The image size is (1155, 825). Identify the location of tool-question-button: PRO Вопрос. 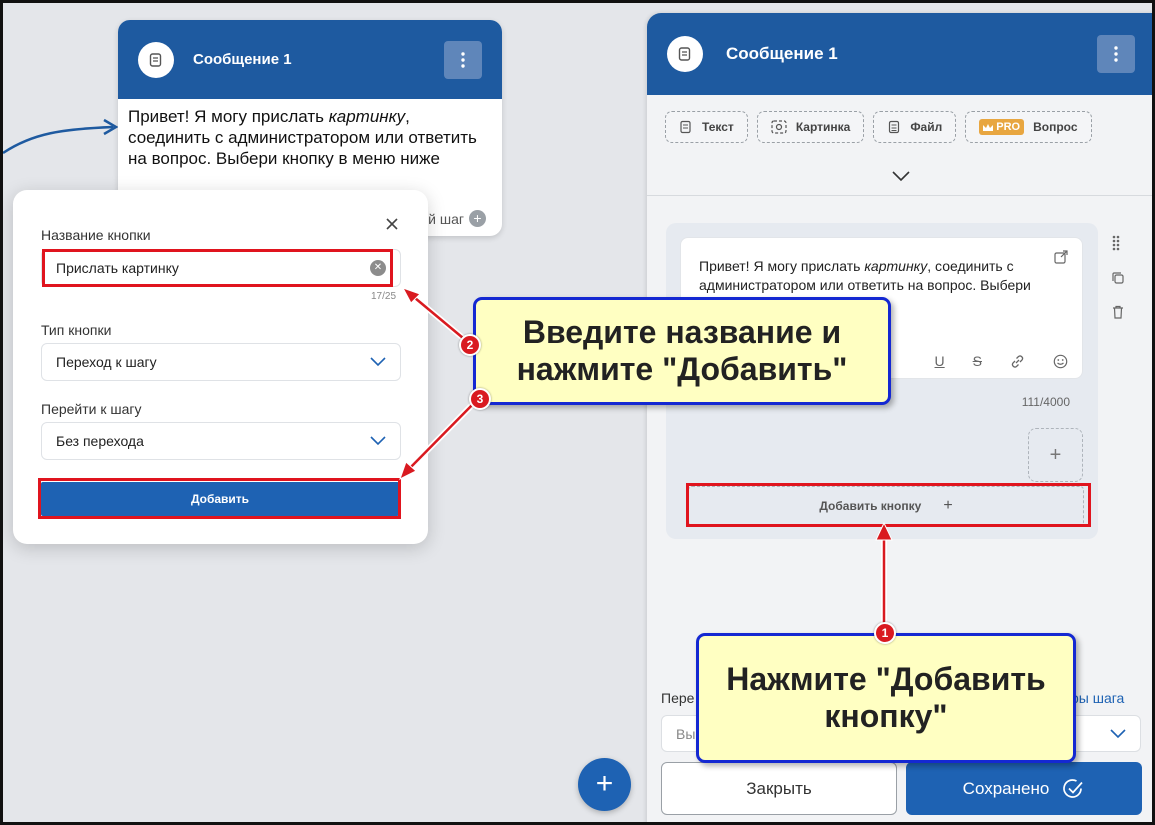
(1028, 127).